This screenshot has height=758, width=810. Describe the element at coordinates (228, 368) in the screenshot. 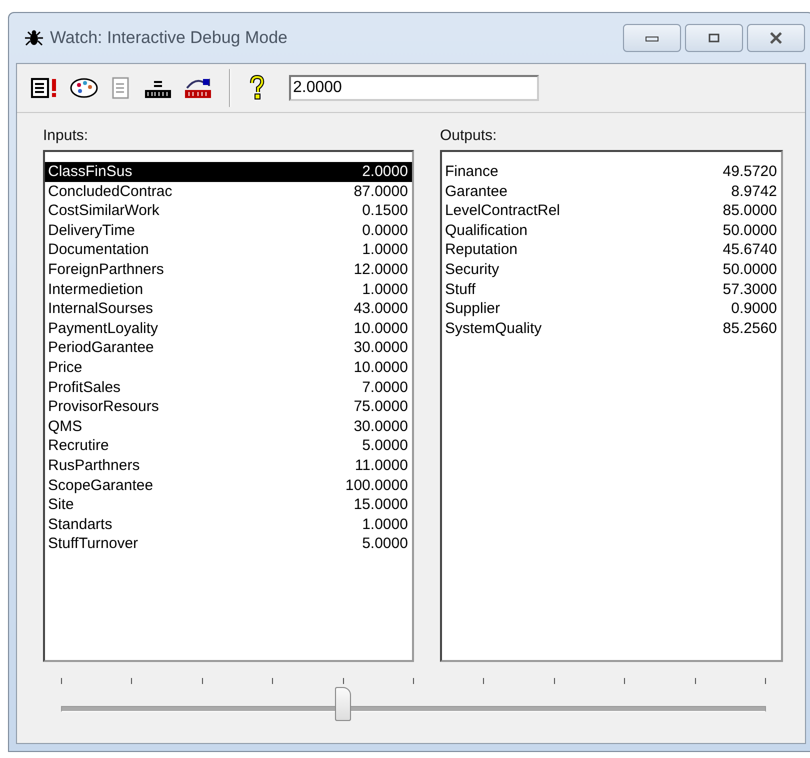

I see `input-row: Price 10.0000` at that location.